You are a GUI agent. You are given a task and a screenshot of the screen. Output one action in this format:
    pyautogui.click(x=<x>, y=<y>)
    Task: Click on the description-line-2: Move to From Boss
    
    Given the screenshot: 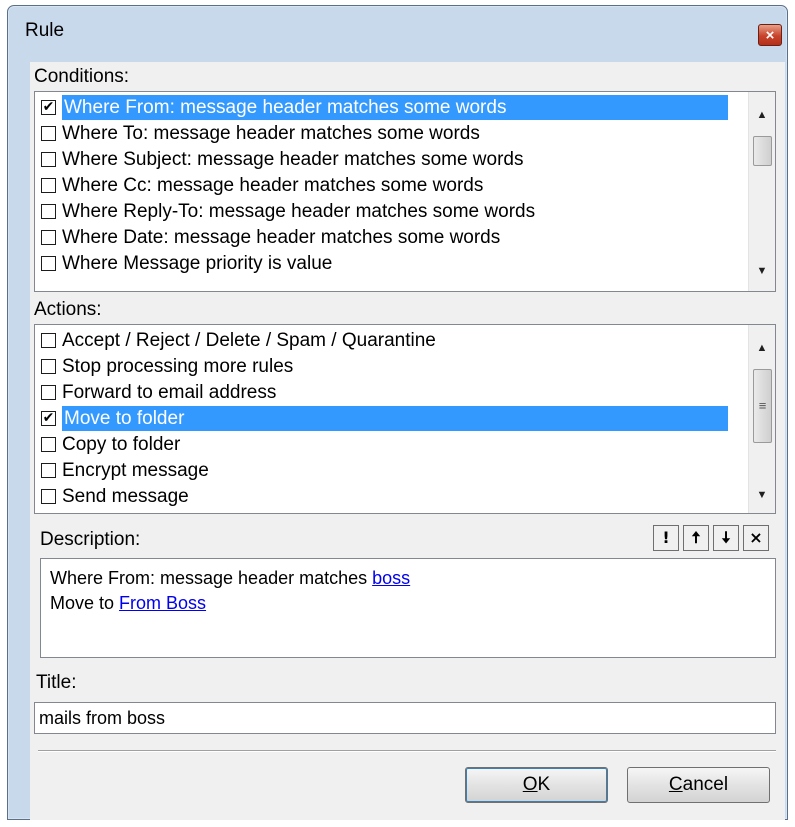 What is the action you would take?
    pyautogui.click(x=408, y=603)
    